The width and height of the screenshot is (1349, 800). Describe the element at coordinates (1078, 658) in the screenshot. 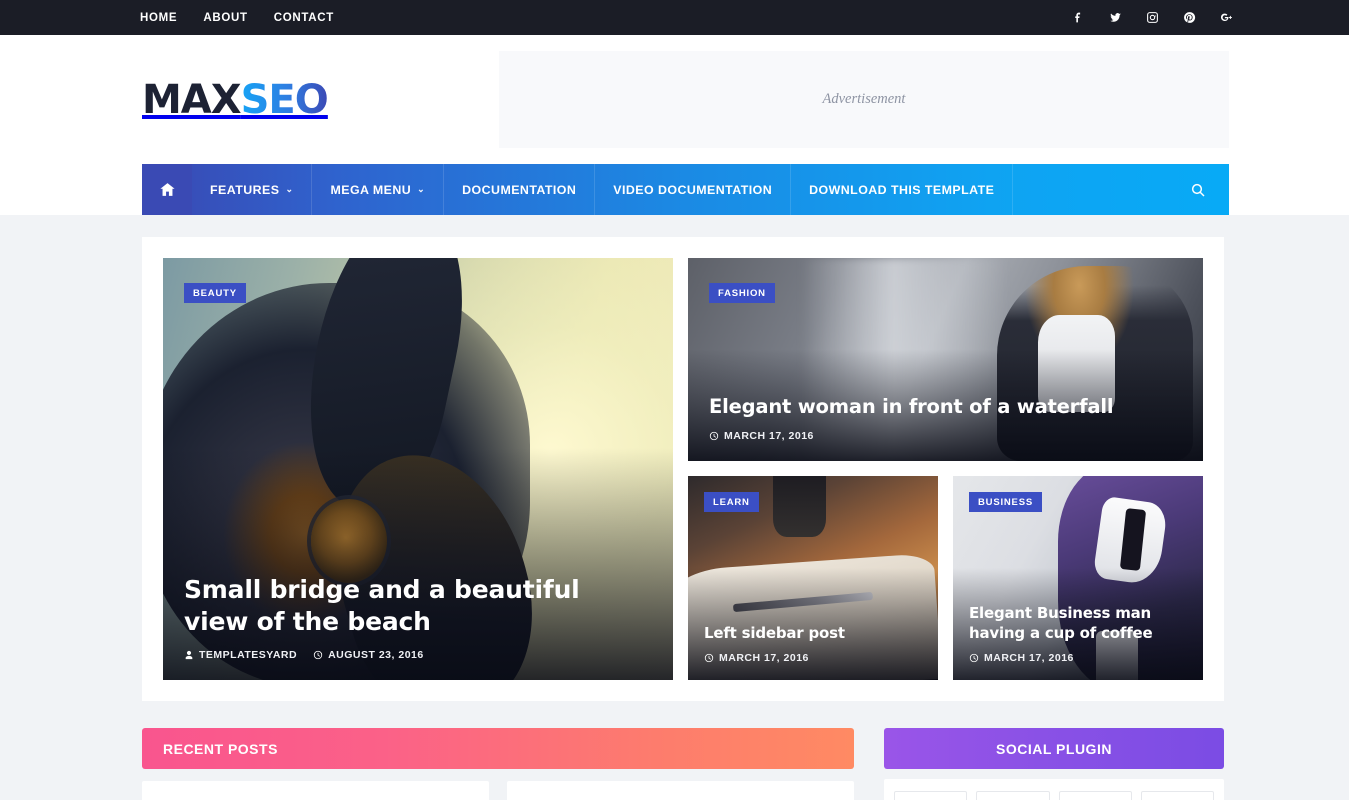

I see `featured-business-meta: MARCH 17, 2016` at that location.